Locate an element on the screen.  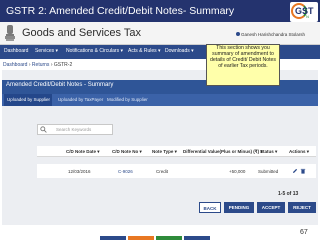
footer-strip-orange is located at coordinates (141, 238).